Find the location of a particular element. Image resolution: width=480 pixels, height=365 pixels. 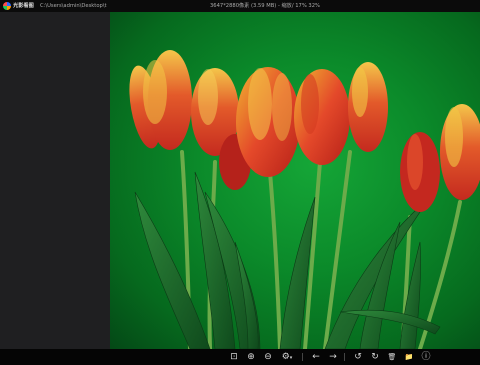

info-icon: ⓘ is located at coordinates (426, 357).